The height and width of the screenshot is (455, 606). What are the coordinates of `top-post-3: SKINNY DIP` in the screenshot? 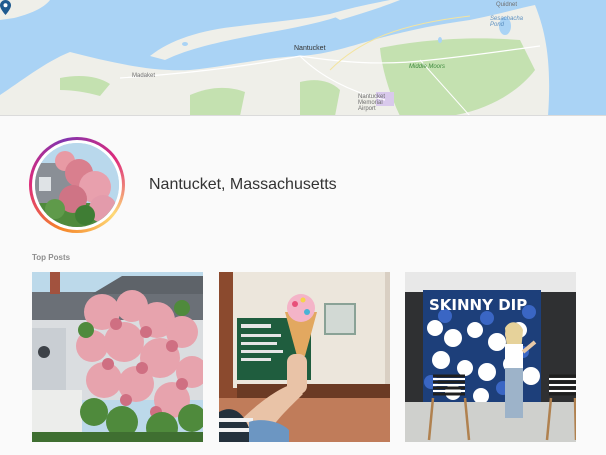 It's located at (490, 357).